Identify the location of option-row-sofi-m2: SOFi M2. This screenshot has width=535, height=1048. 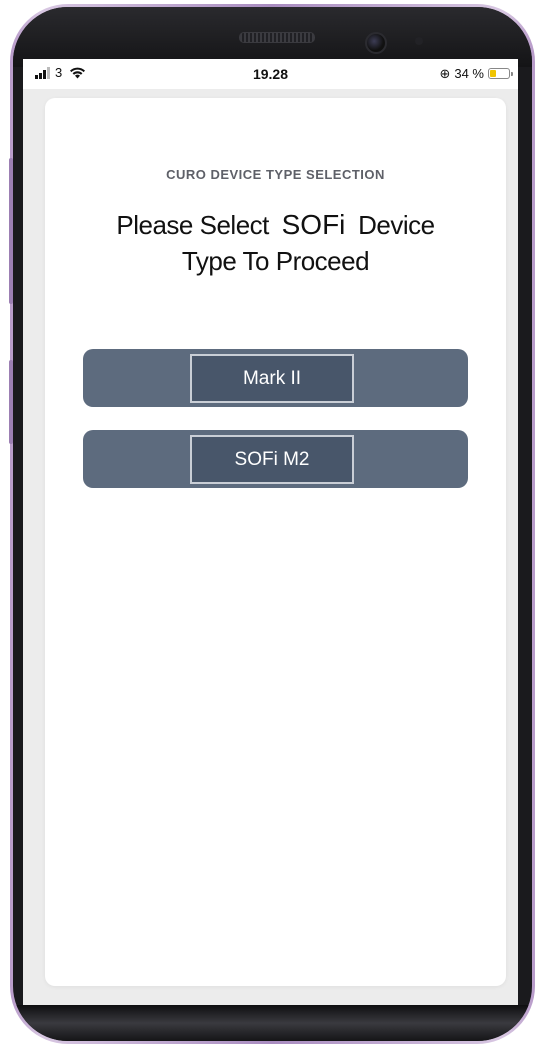
(275, 459).